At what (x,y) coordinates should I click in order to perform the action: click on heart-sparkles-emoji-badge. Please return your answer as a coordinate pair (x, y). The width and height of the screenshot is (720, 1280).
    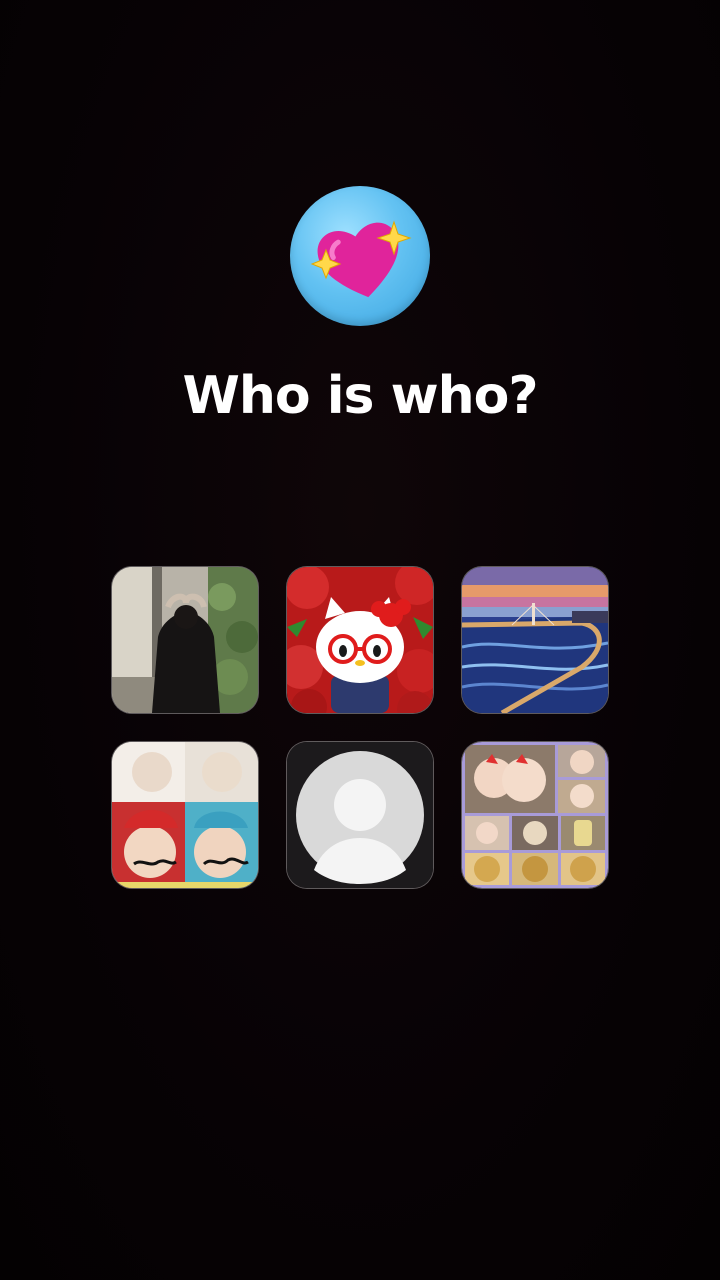
    Looking at the image, I should click on (360, 256).